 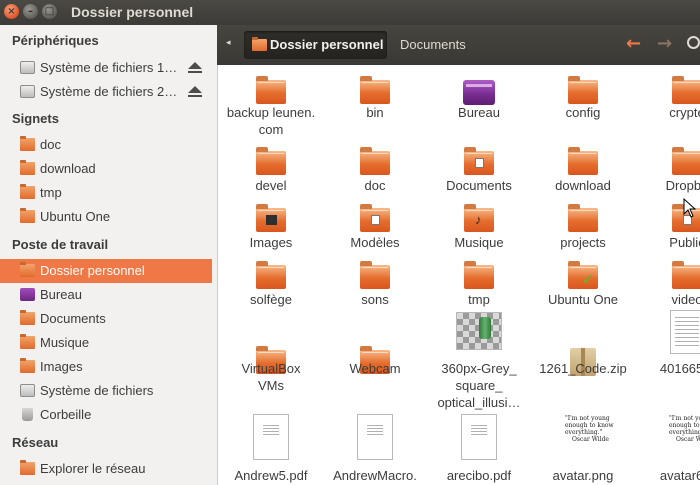 I want to click on file-item: tmp, so click(x=479, y=288).